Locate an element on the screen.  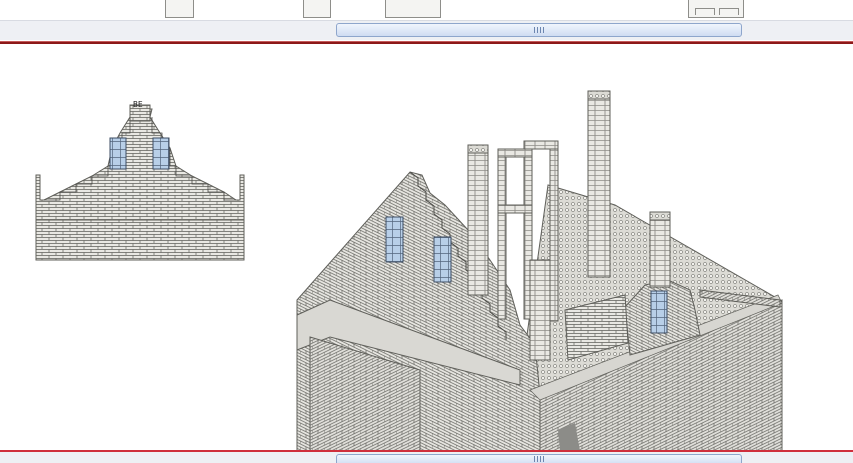
front-window-right is located at coordinates (161, 153).